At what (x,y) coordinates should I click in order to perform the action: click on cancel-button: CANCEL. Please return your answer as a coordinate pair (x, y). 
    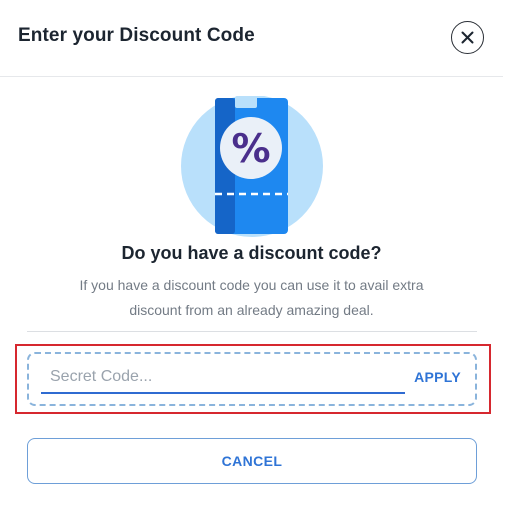
    Looking at the image, I should click on (252, 461).